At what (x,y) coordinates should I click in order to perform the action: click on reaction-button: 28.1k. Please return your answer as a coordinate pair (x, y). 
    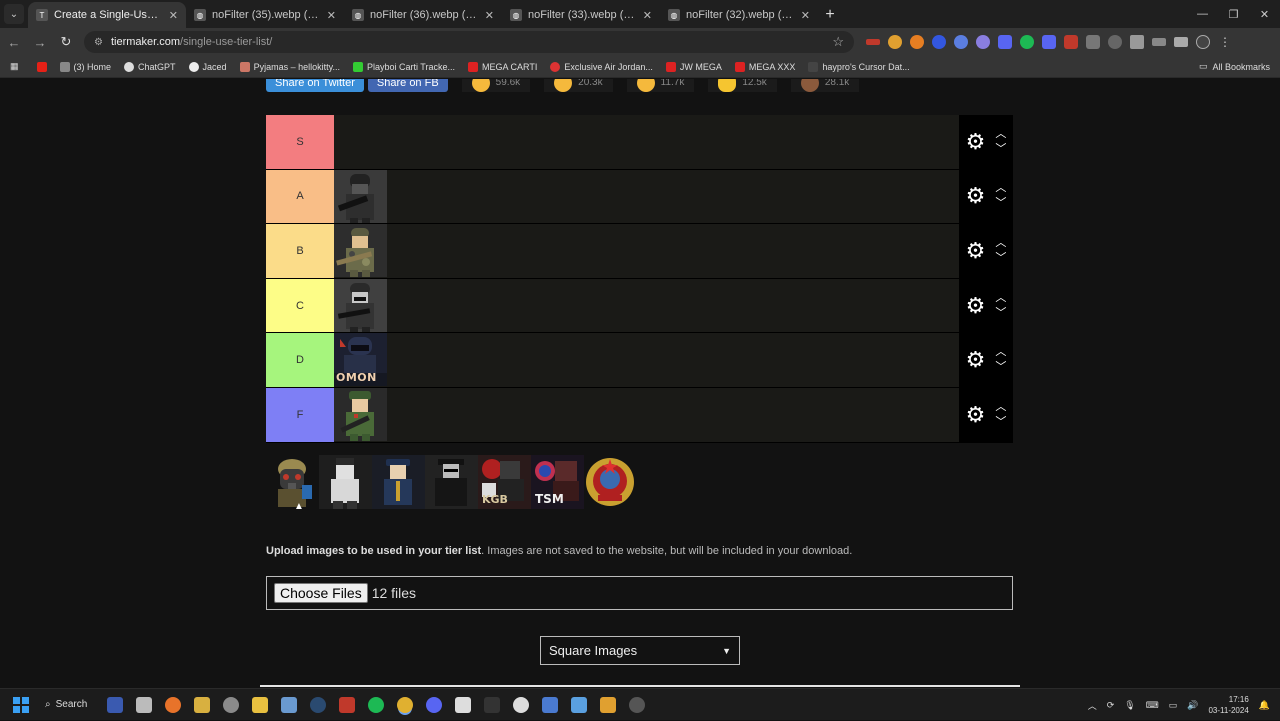
    Looking at the image, I should click on (825, 85).